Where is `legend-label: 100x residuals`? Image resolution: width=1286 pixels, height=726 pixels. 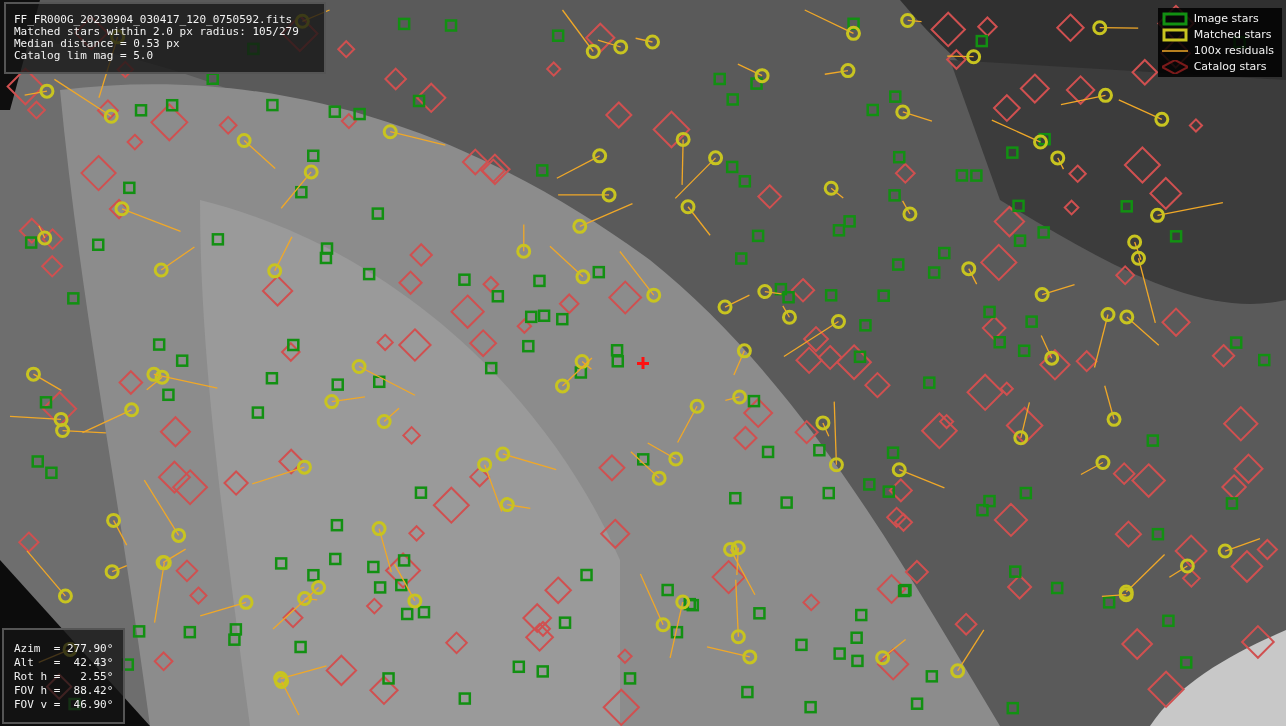
legend-label: 100x residuals is located at coordinates (1233, 50).